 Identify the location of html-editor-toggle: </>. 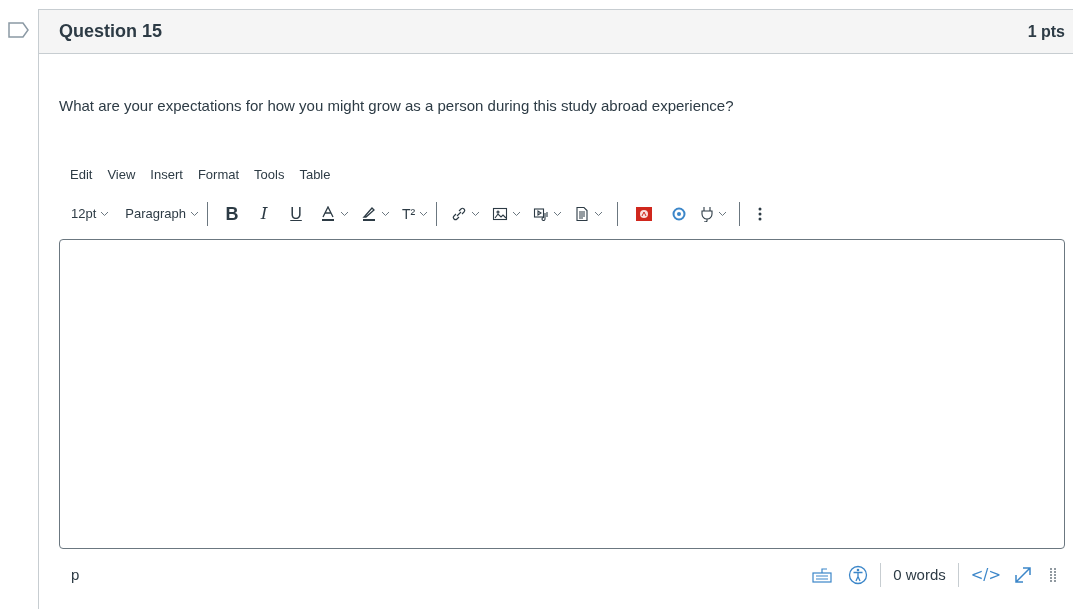
(985, 575).